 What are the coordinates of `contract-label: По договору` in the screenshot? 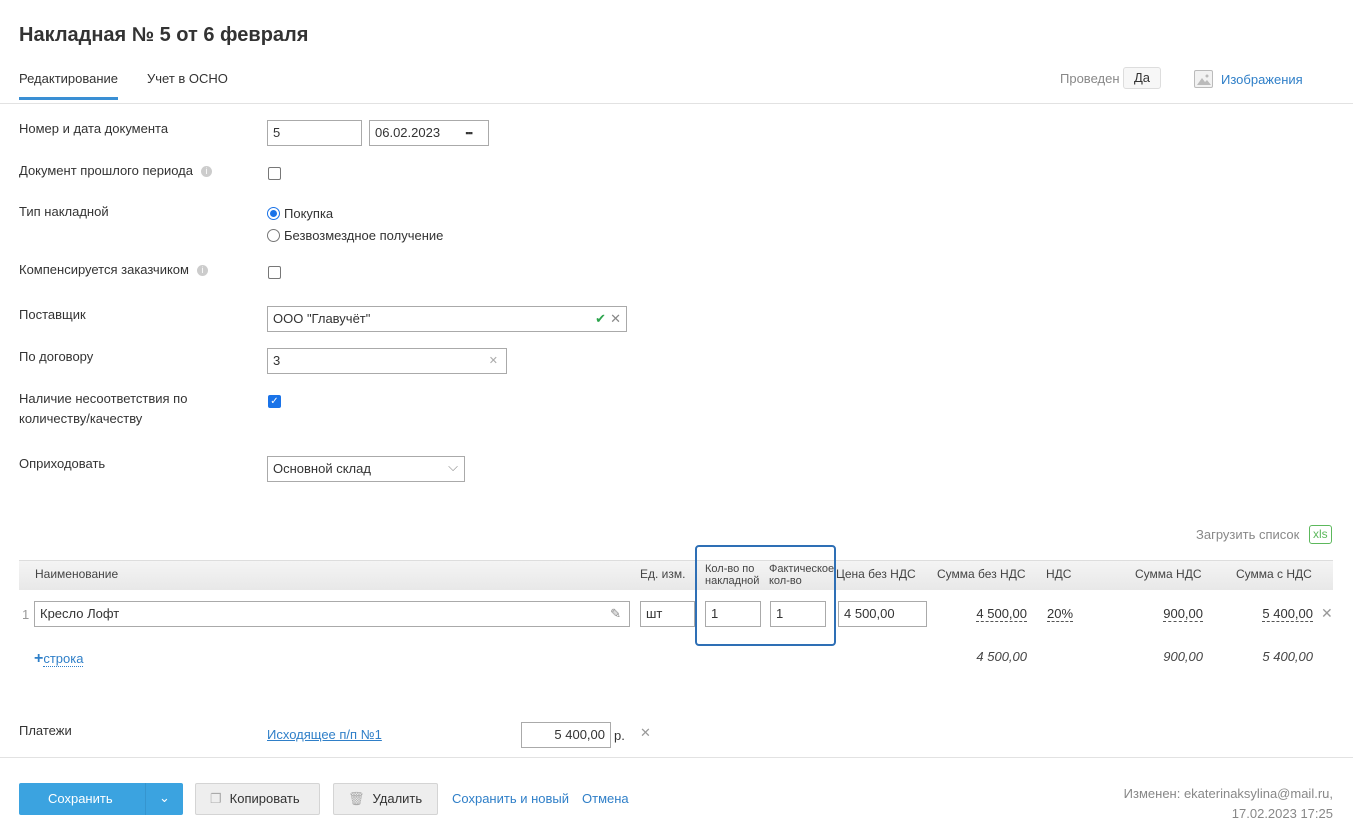 It's located at (56, 356).